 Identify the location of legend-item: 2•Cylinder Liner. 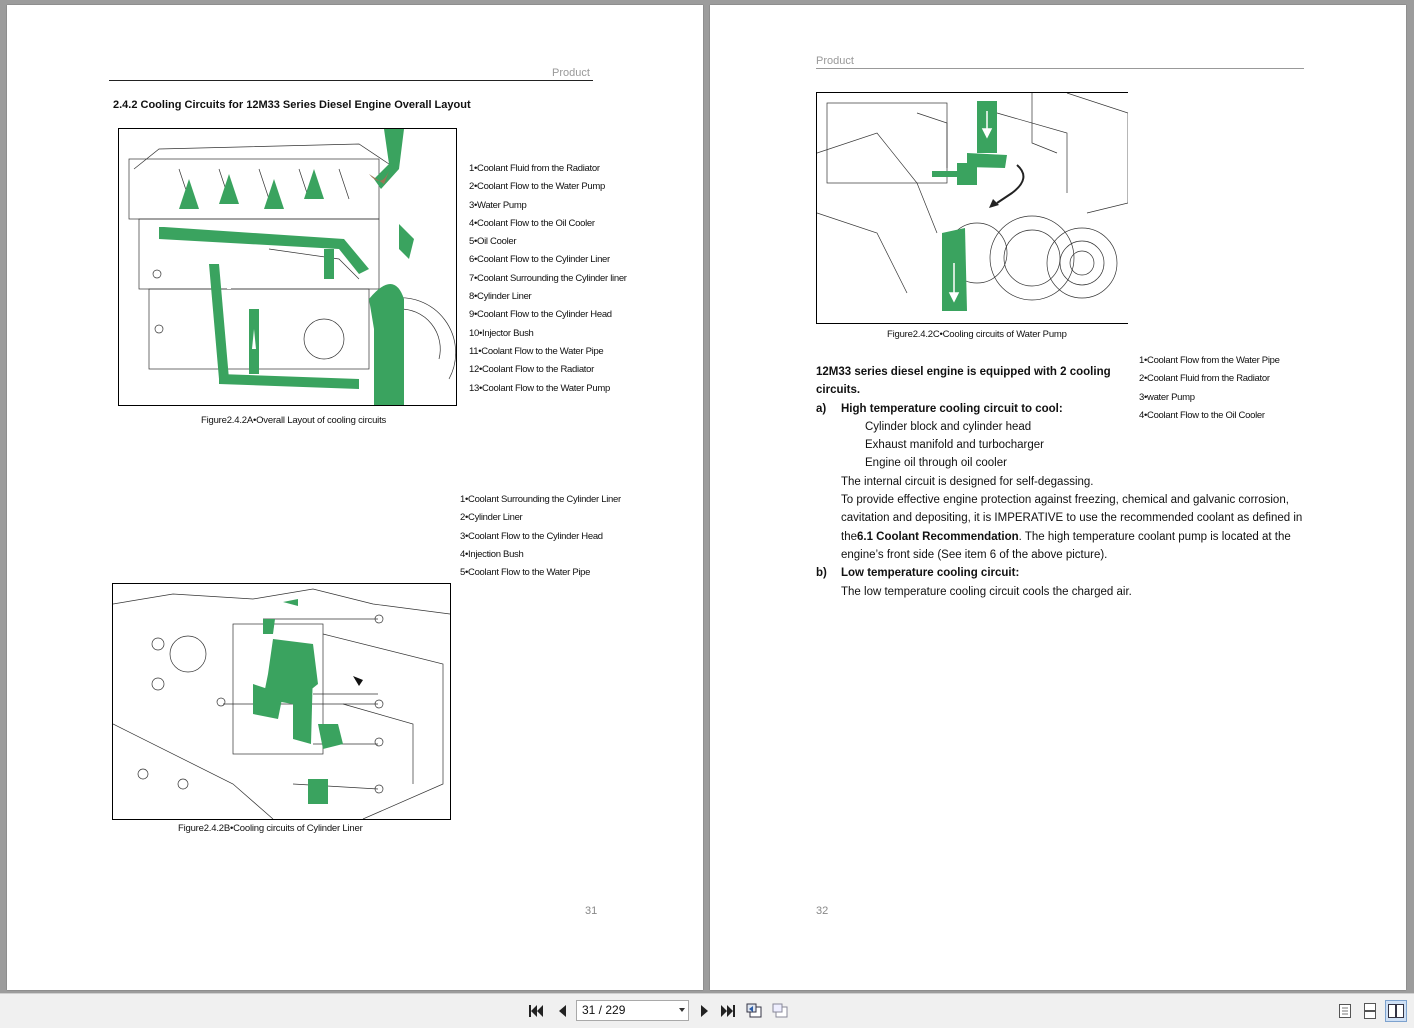
(491, 518).